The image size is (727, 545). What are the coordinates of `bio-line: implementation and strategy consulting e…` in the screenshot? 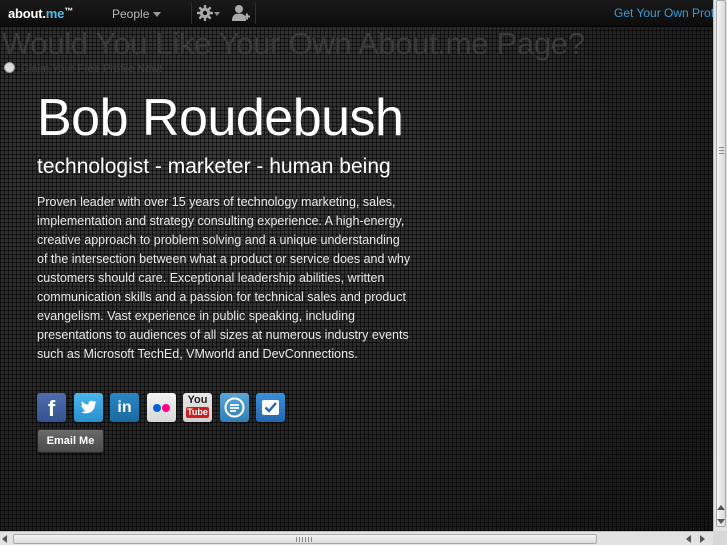 It's located at (221, 221).